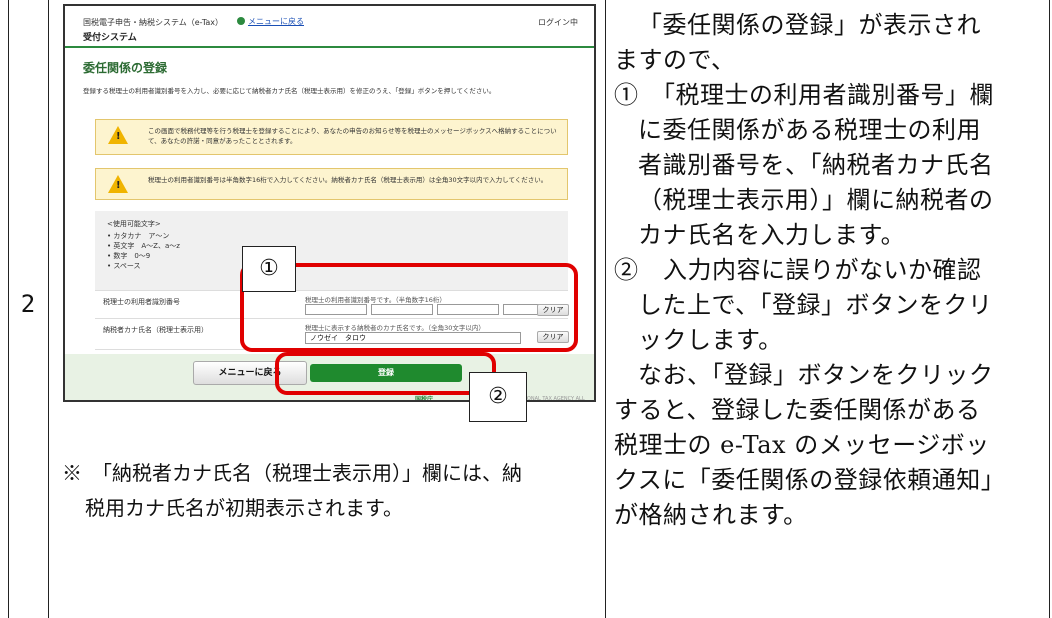  What do you see at coordinates (269, 269) in the screenshot?
I see `callout-1: ①` at bounding box center [269, 269].